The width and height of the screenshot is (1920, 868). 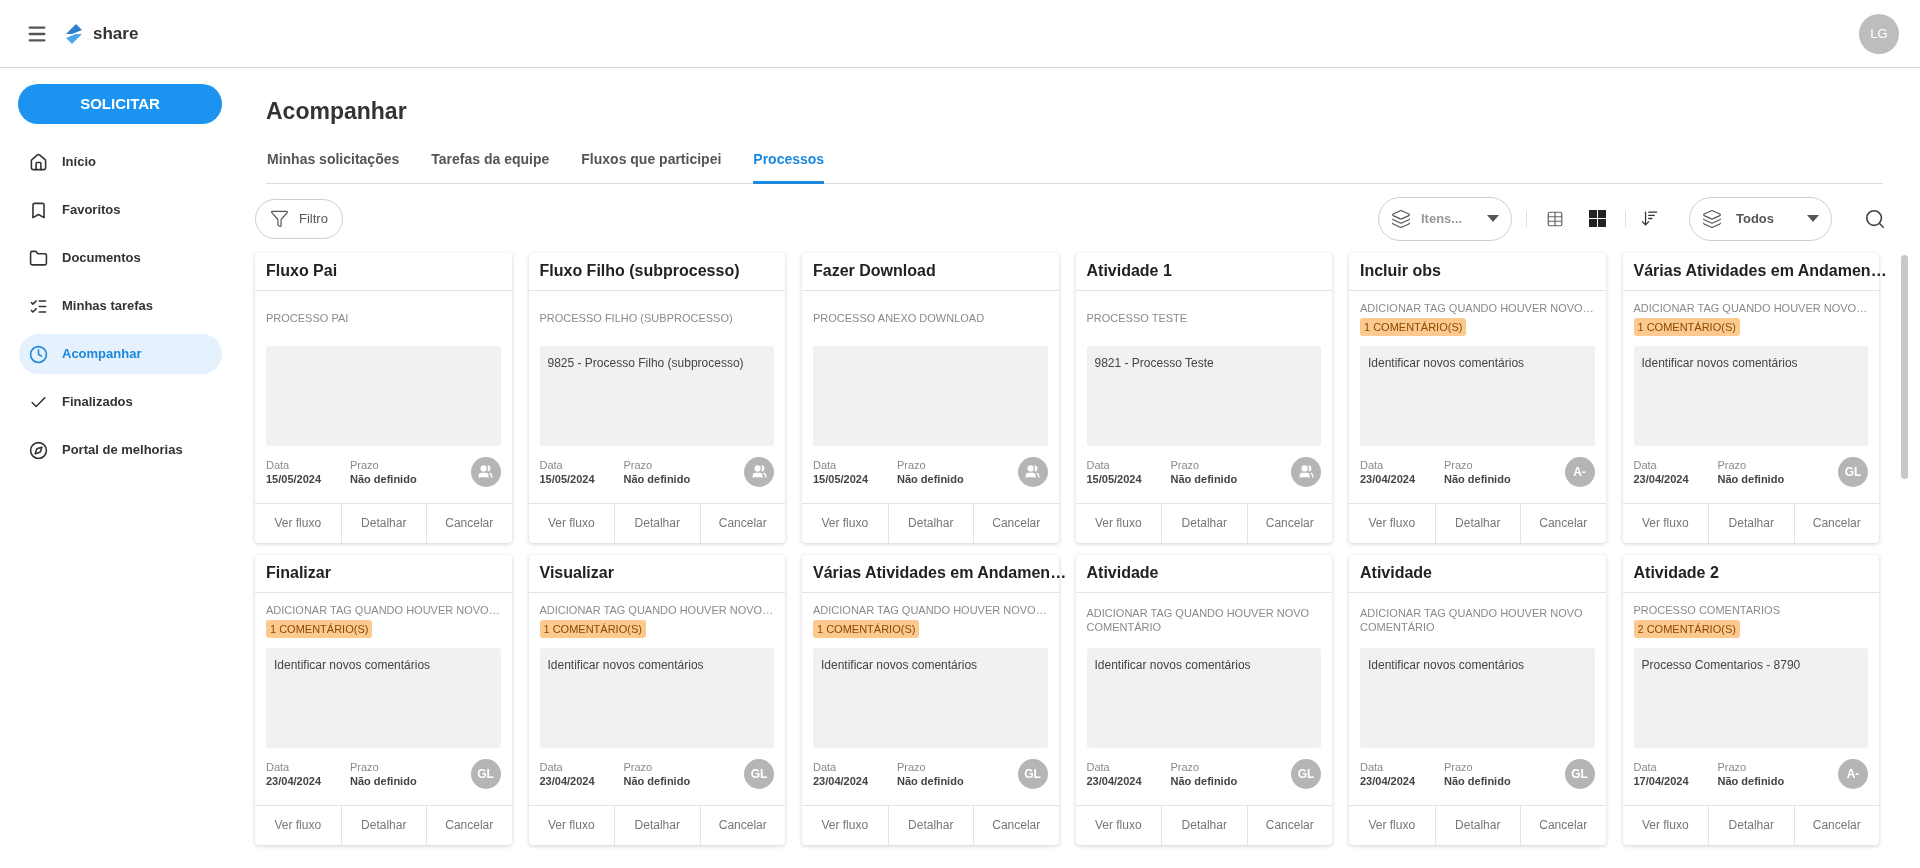 What do you see at coordinates (120, 258) in the screenshot?
I see `sidebar-item: Documentos` at bounding box center [120, 258].